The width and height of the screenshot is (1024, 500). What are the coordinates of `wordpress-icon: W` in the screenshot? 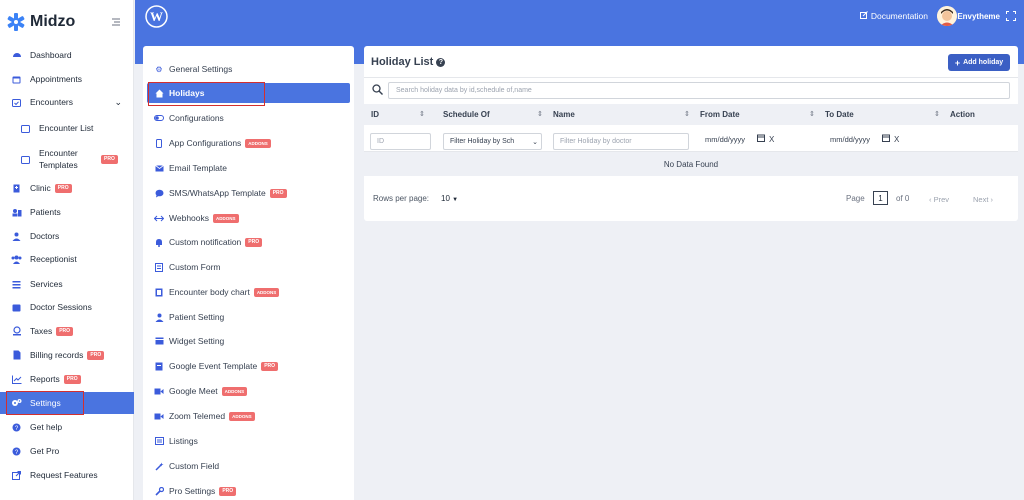 It's located at (156, 16).